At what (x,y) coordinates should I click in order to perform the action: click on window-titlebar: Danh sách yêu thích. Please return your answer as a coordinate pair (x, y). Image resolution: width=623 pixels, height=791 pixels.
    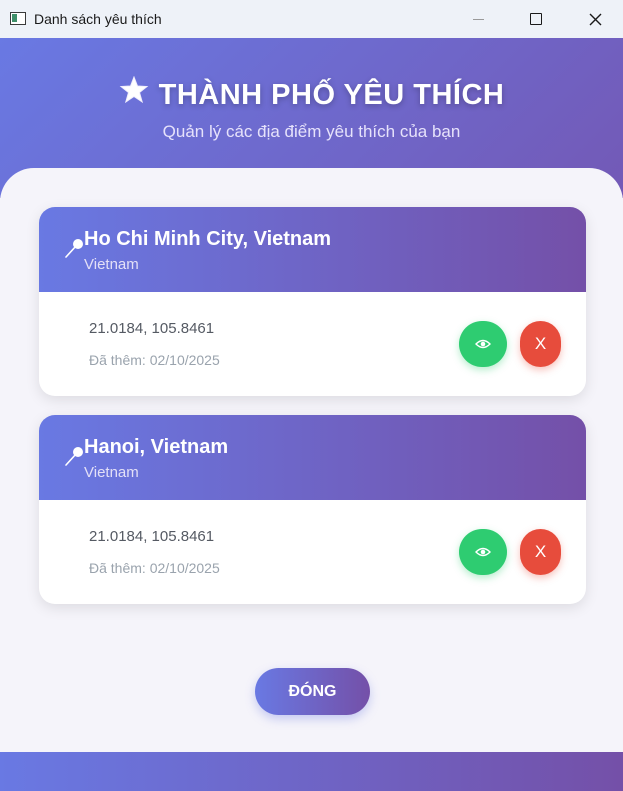
    Looking at the image, I should click on (311, 19).